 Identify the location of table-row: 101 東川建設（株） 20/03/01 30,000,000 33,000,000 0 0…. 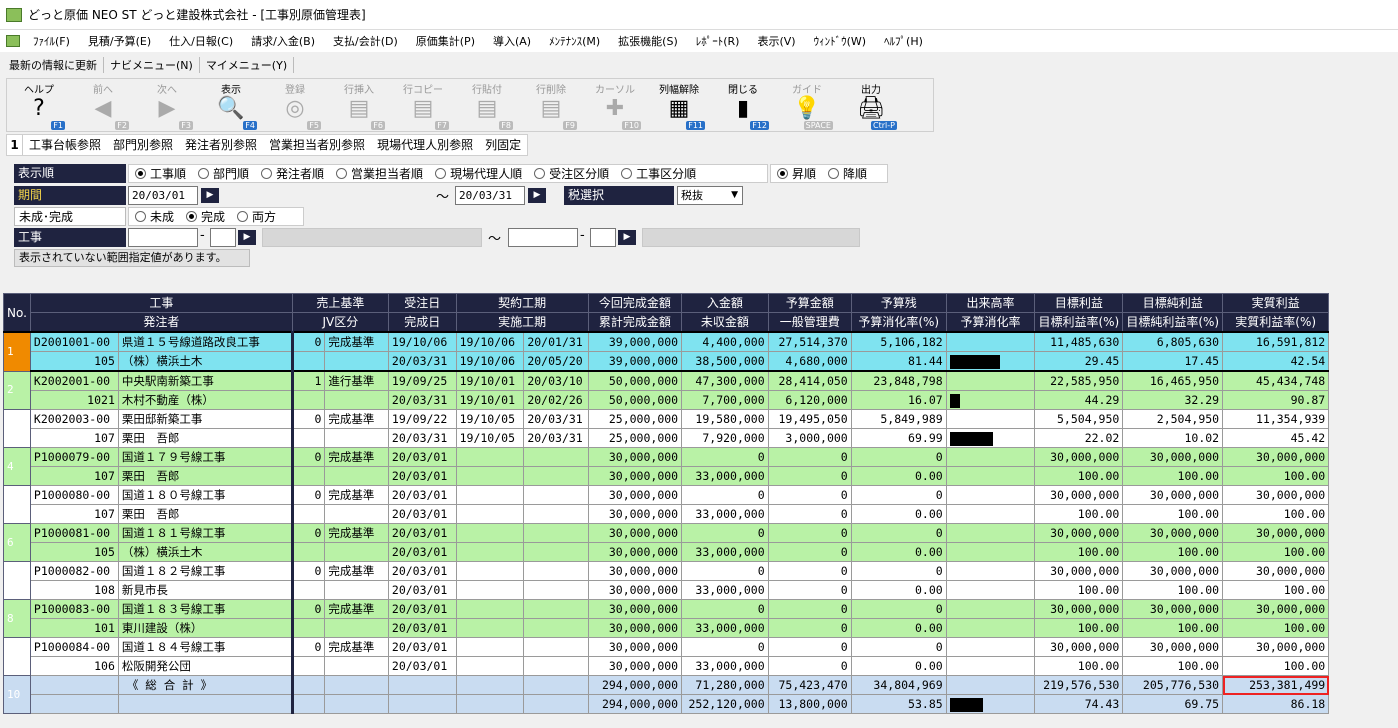
(701, 628).